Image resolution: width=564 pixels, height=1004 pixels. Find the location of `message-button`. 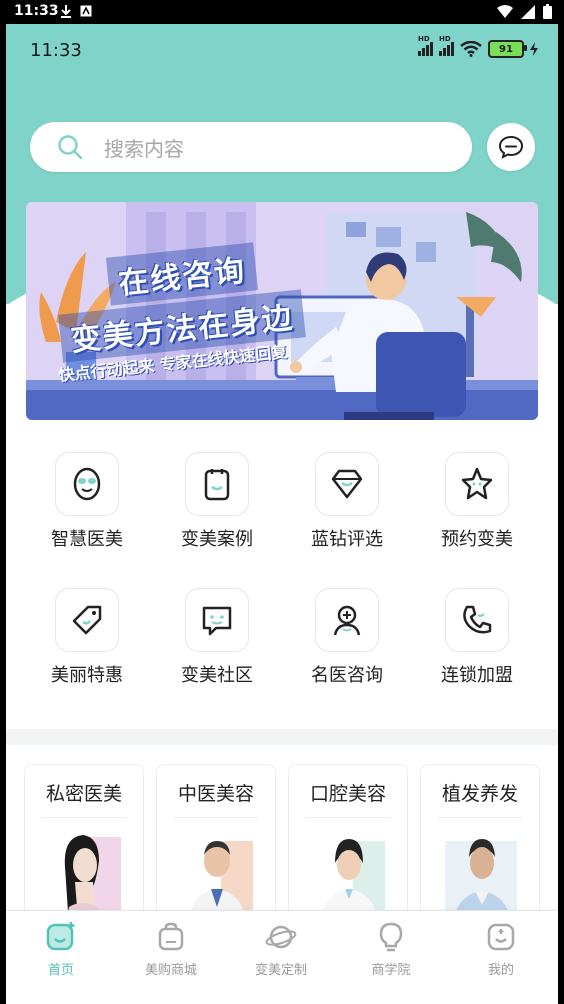

message-button is located at coordinates (511, 147).